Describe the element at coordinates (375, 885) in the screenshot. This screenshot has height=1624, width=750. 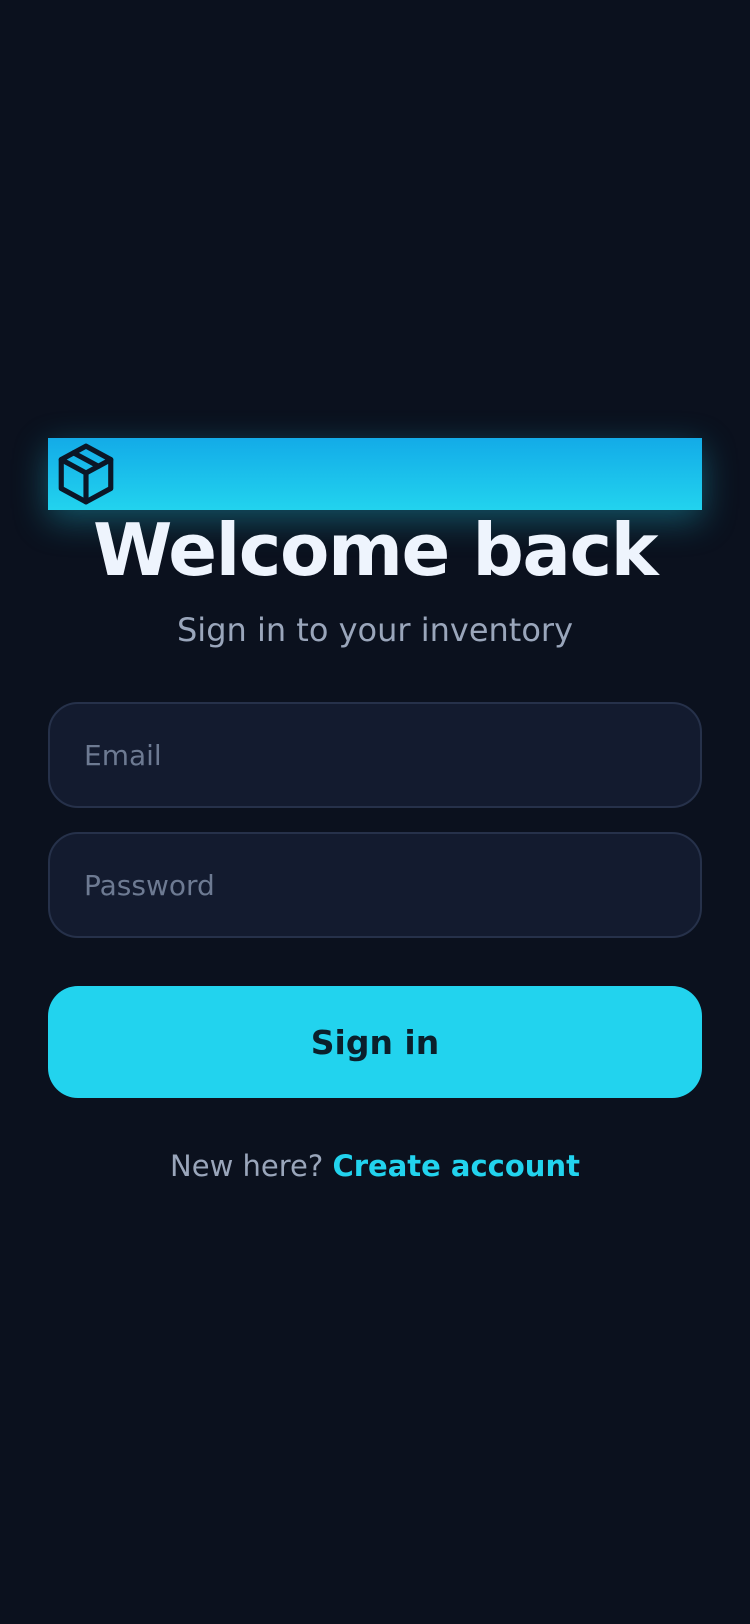
I see `password-field` at that location.